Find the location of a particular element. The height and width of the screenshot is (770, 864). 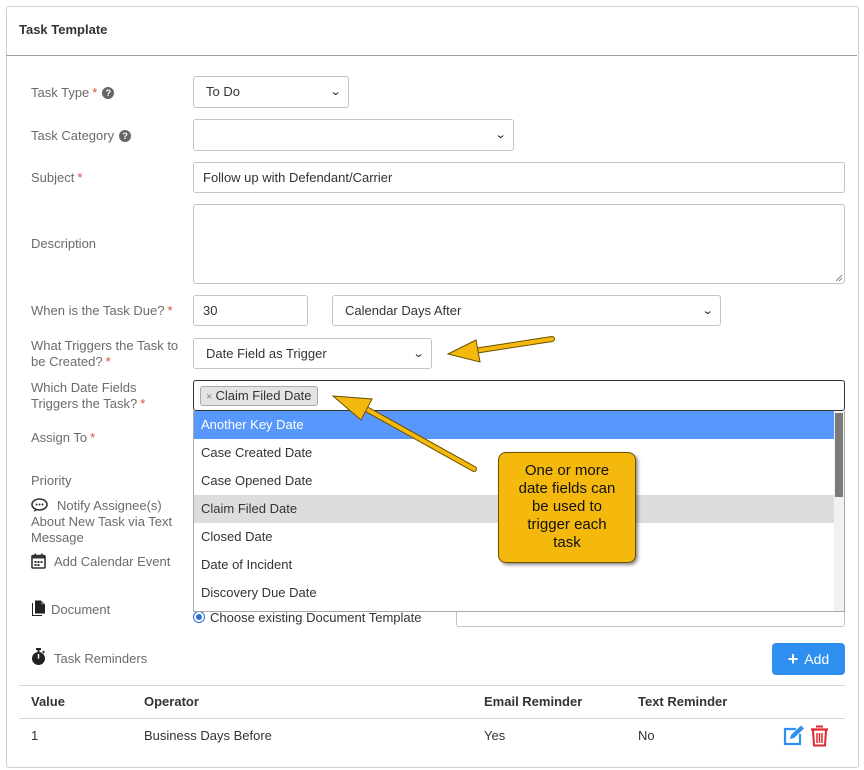

document-icon is located at coordinates (38, 608).